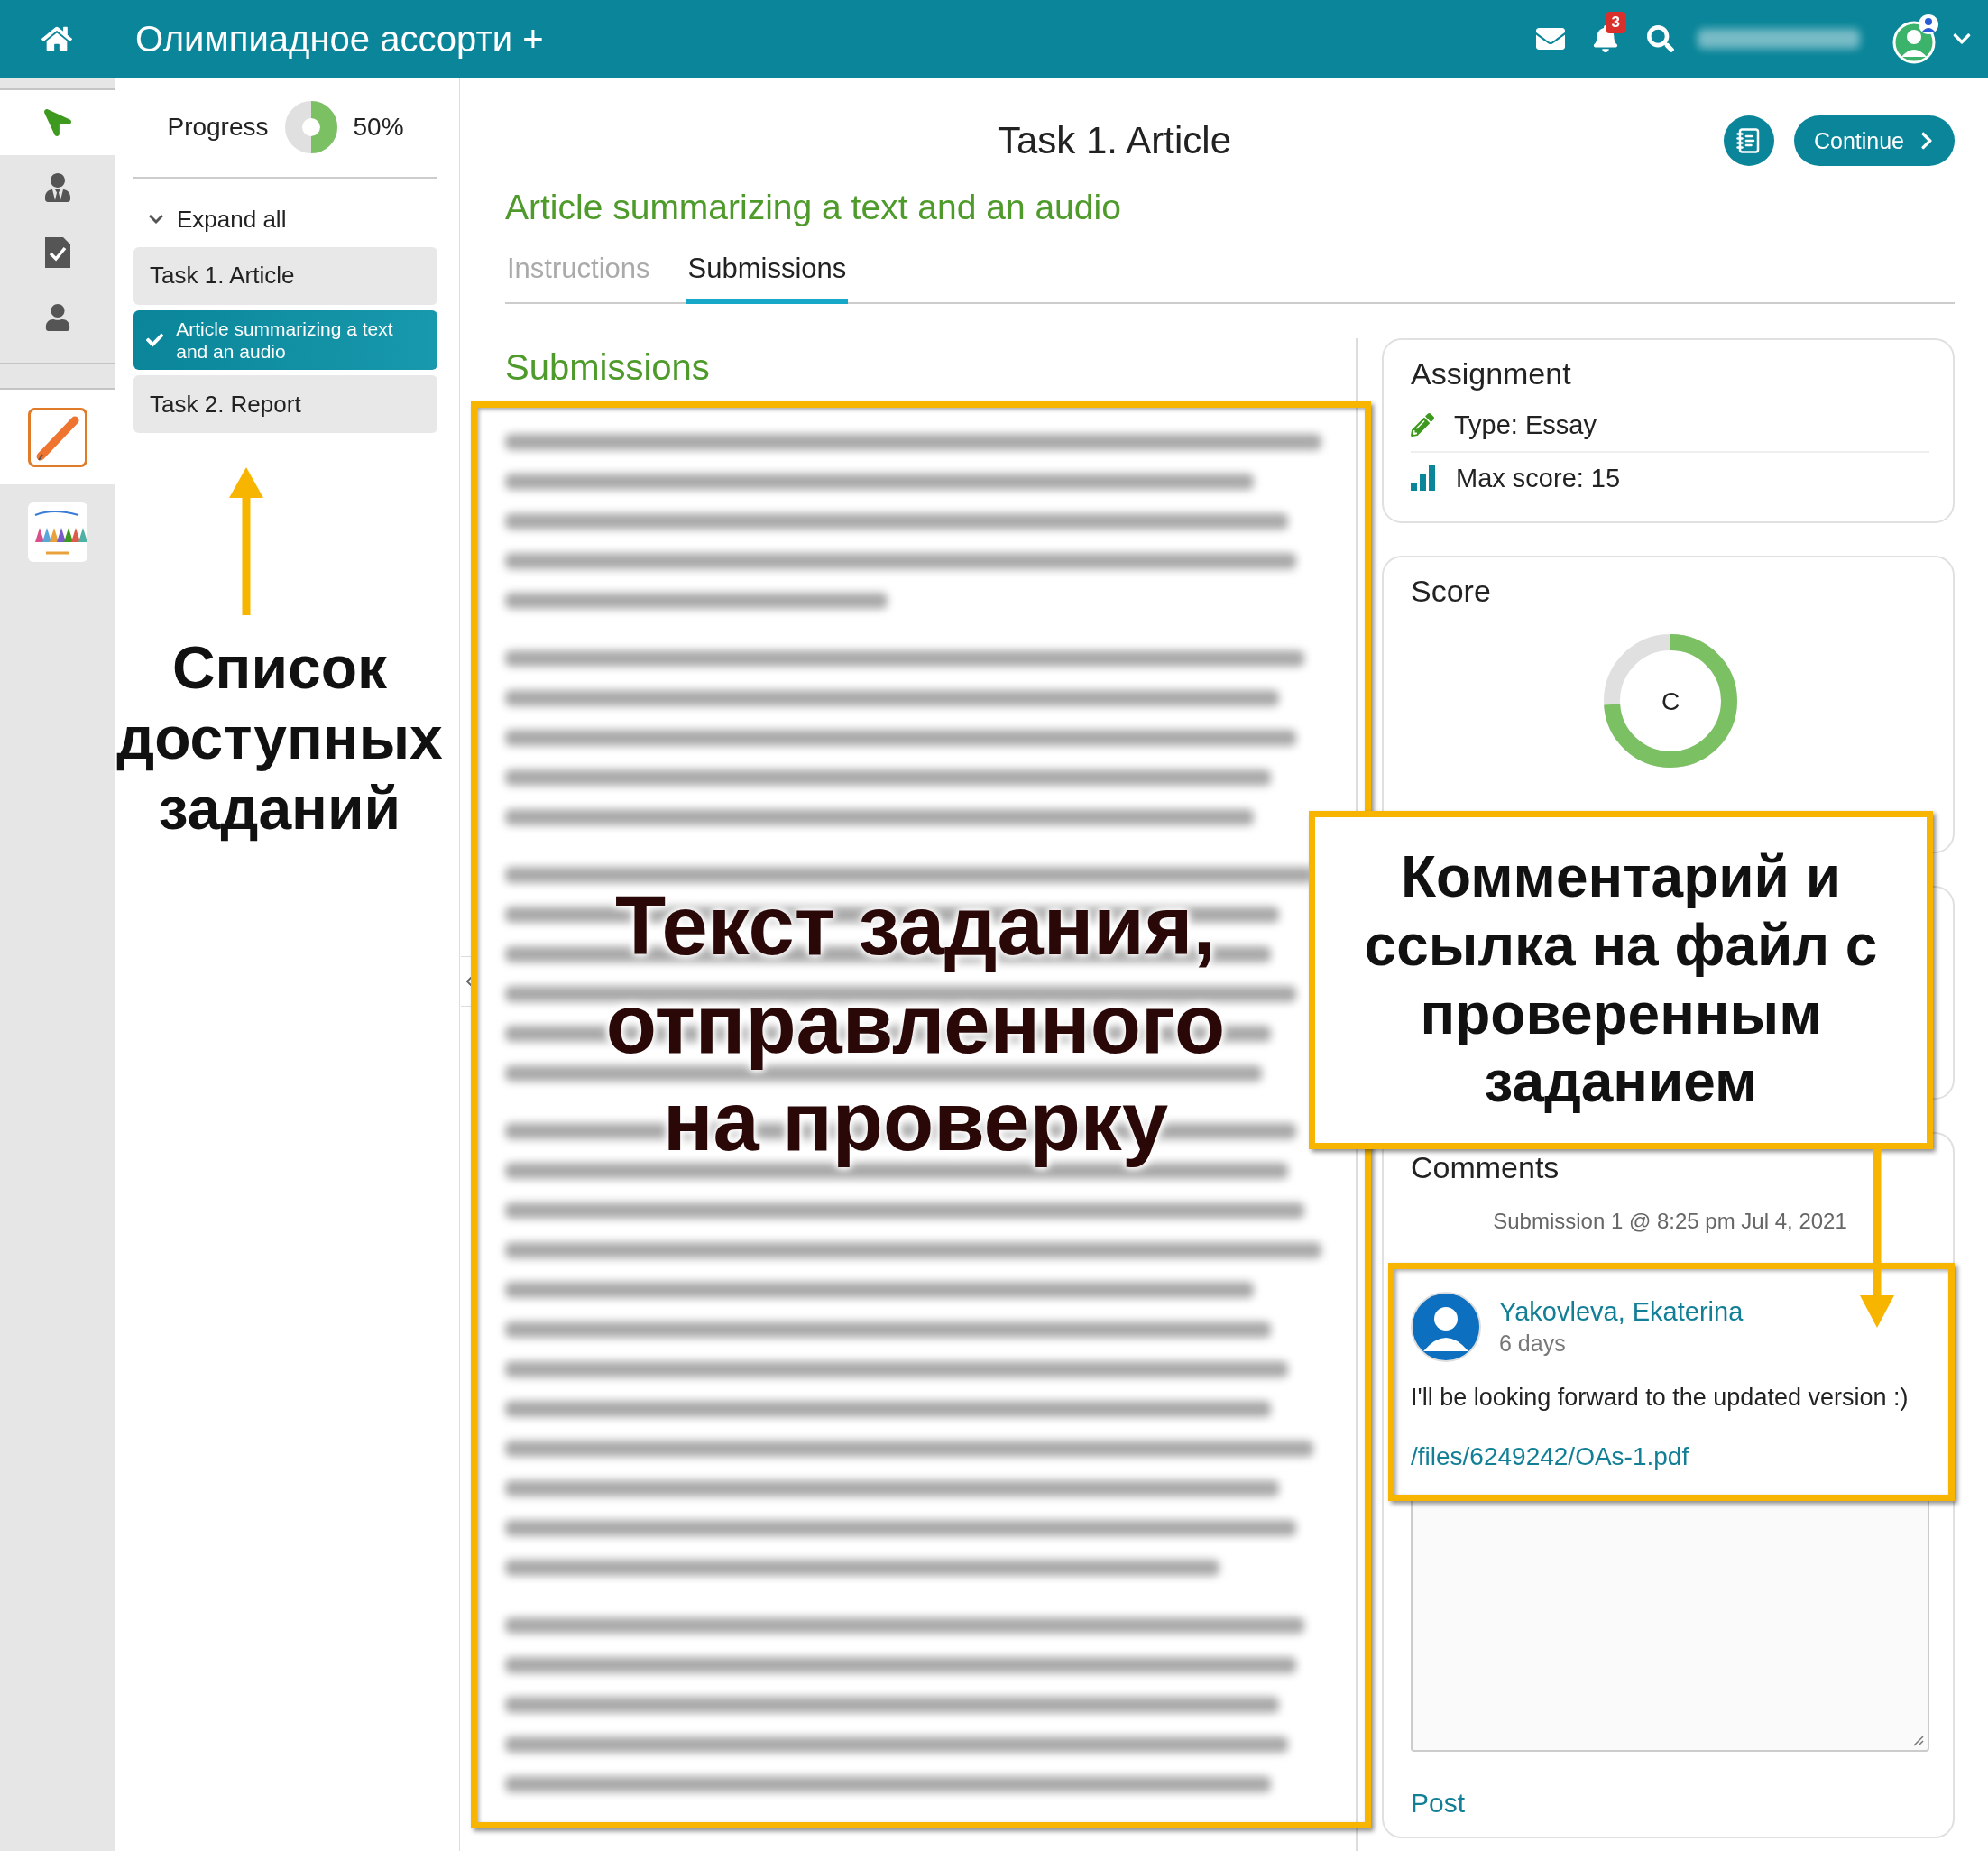 Image resolution: width=1988 pixels, height=1851 pixels. I want to click on course-item, so click(58, 437).